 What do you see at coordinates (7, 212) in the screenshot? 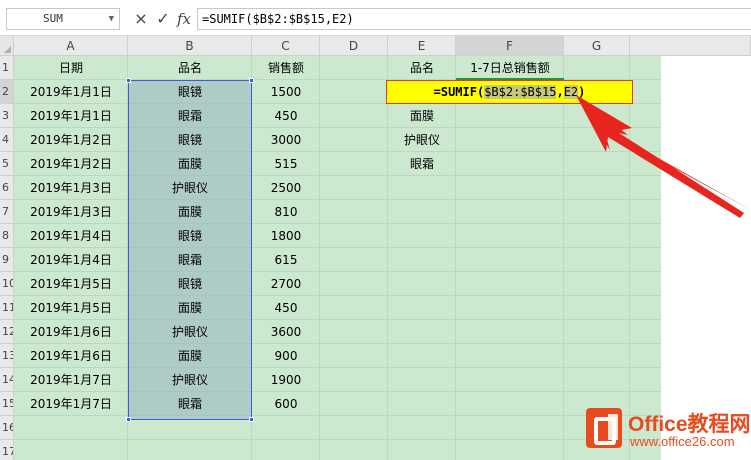
I see `row-header-7: 7` at bounding box center [7, 212].